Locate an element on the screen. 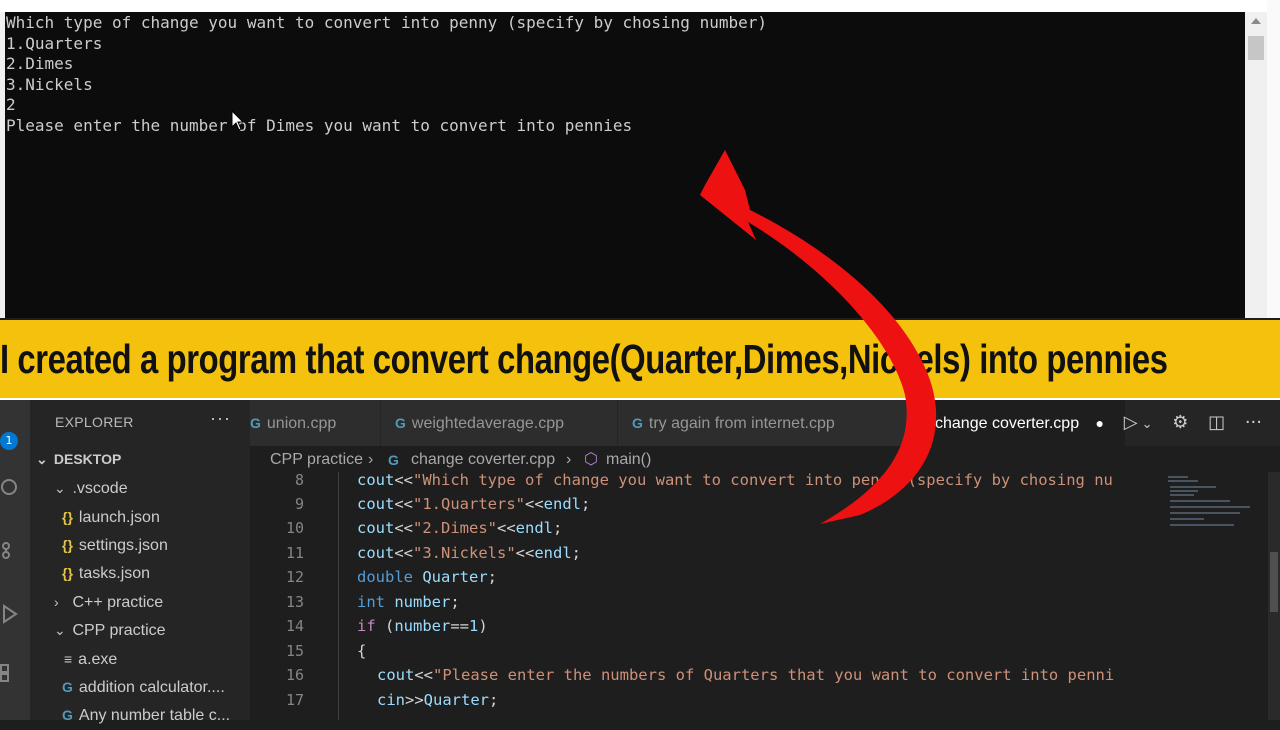 This screenshot has width=1280, height=730. tree-item-vscode-folder: ⌄ .vscode is located at coordinates (91, 488).